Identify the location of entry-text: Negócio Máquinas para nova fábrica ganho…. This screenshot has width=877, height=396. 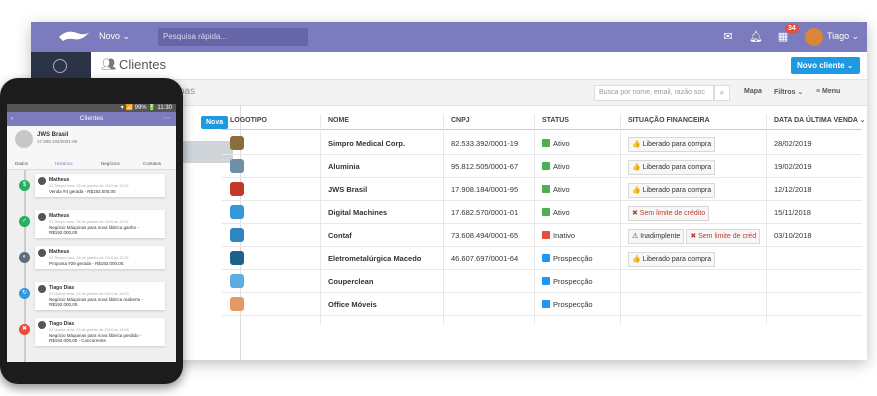
(94, 230).